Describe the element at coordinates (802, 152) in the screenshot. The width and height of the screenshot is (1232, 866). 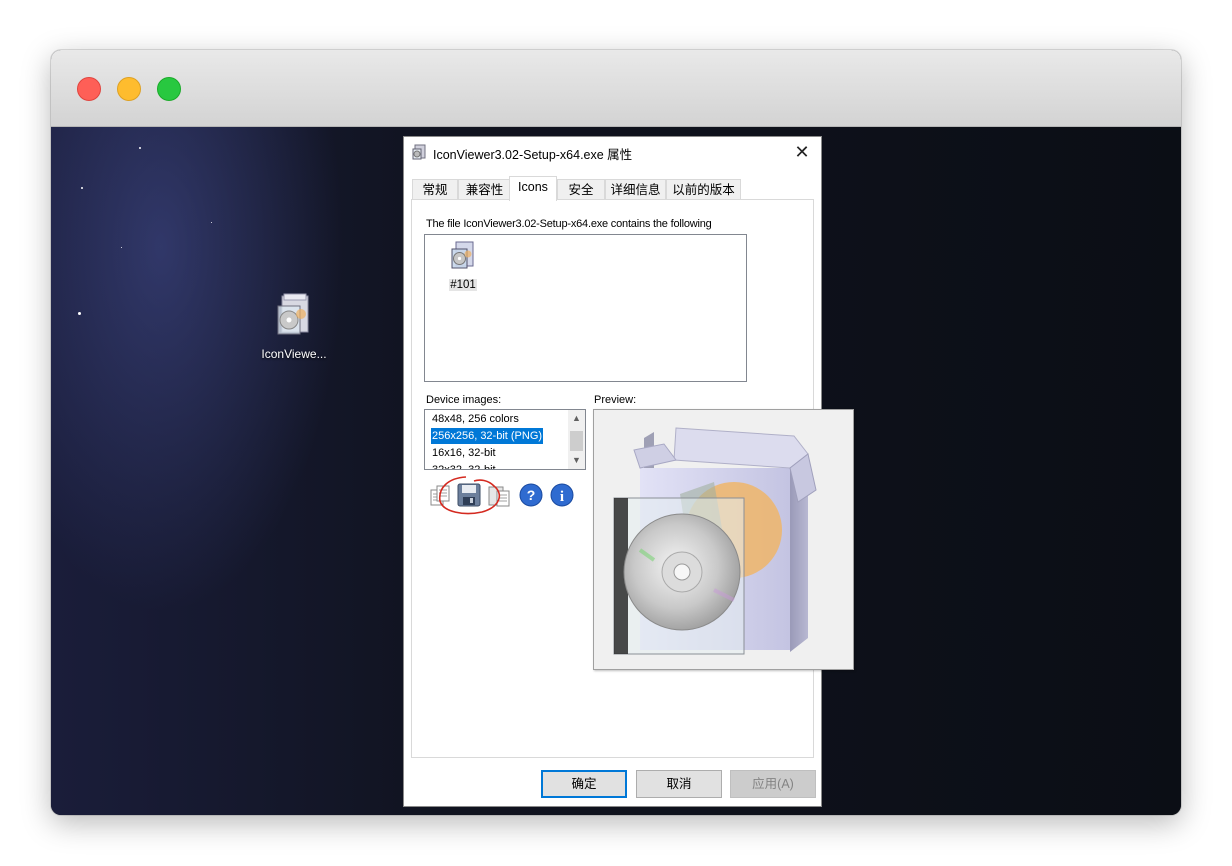
I see `close-icon: ✕` at that location.